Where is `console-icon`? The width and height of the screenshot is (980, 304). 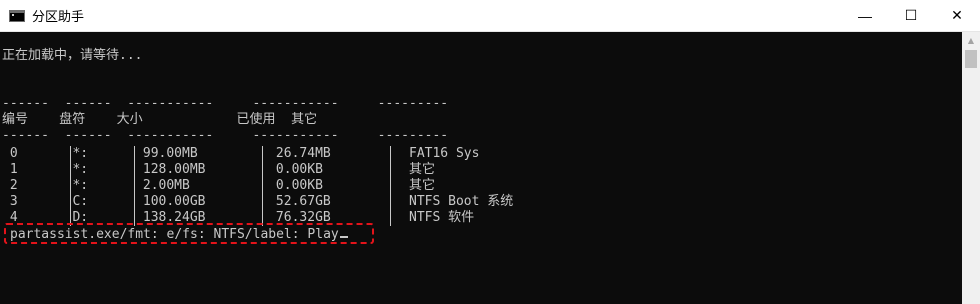
console-icon is located at coordinates (17, 15).